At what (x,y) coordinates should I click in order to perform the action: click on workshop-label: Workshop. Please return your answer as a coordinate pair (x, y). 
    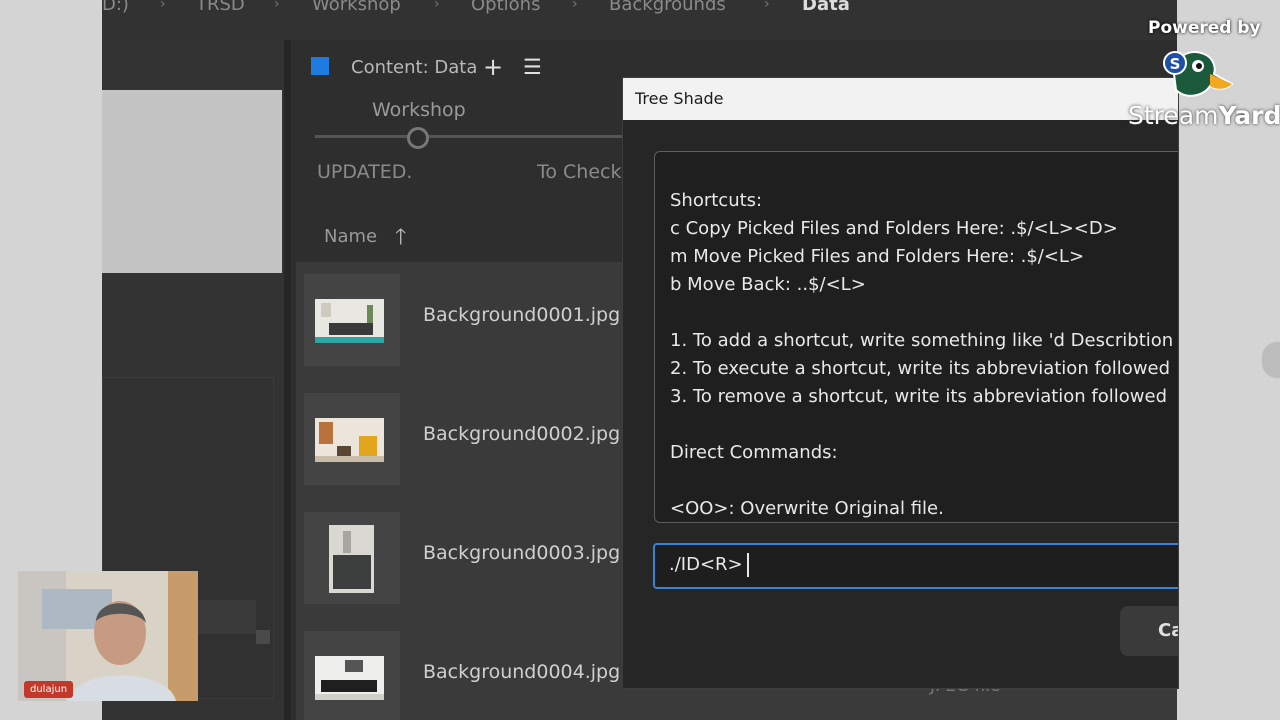
    Looking at the image, I should click on (419, 110).